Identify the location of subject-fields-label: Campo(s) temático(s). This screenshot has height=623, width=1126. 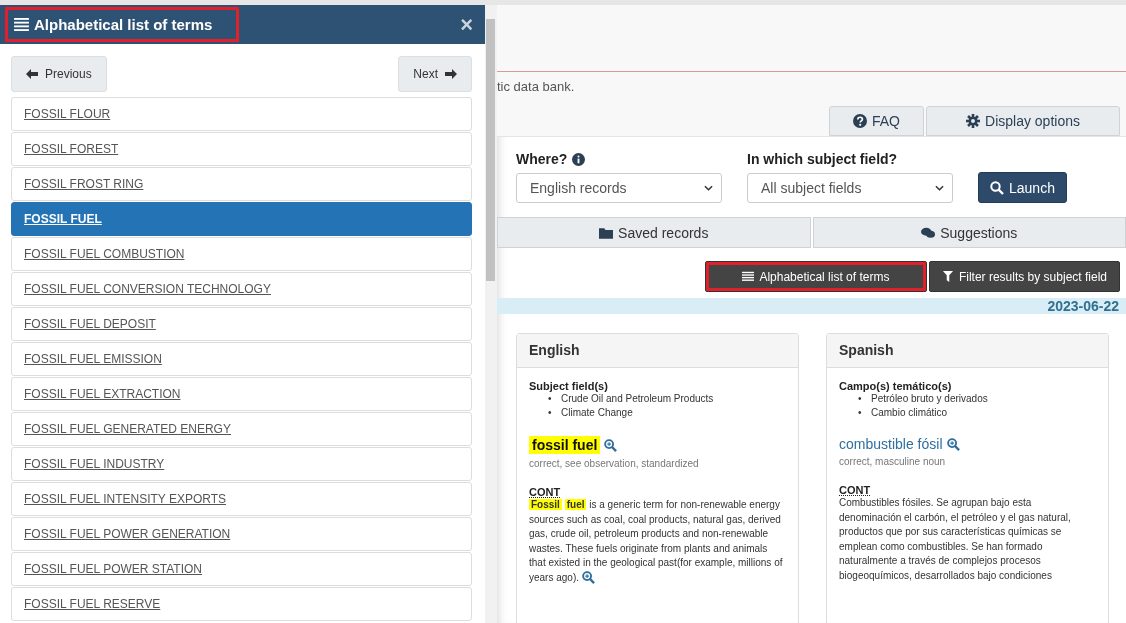
(896, 386).